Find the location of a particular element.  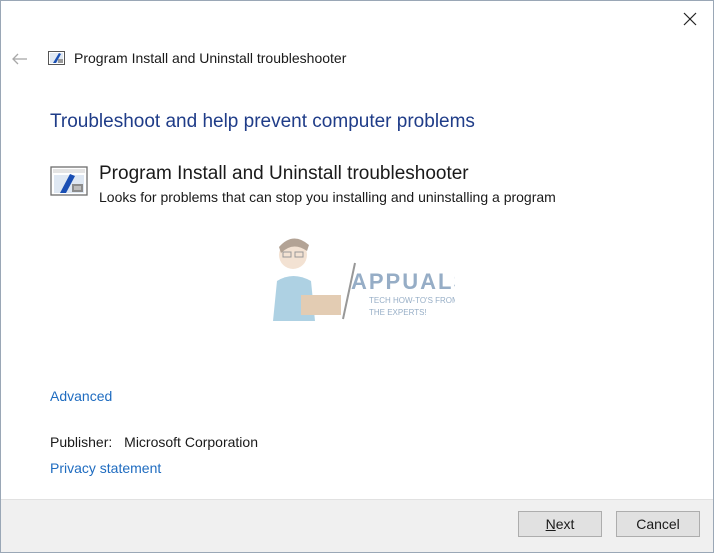

back-arrow-icon is located at coordinates (19, 59).